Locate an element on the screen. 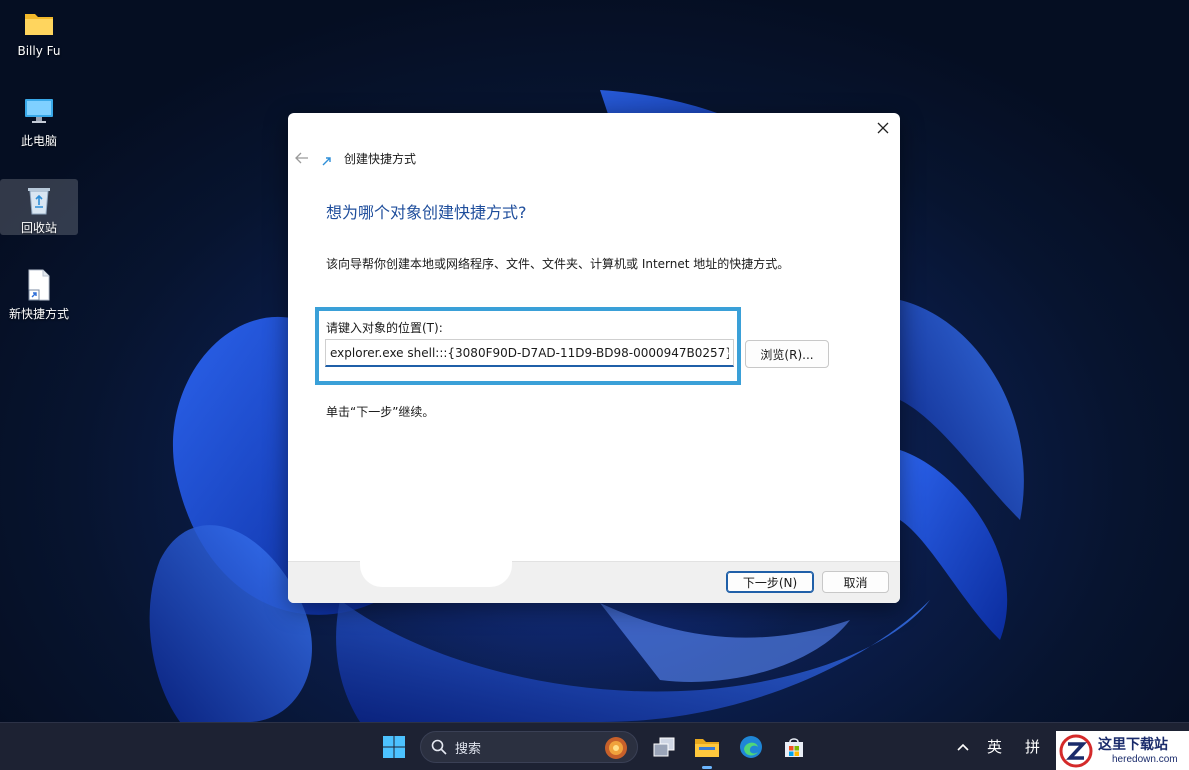 The image size is (1189, 770). edge-browser-button is located at coordinates (751, 747).